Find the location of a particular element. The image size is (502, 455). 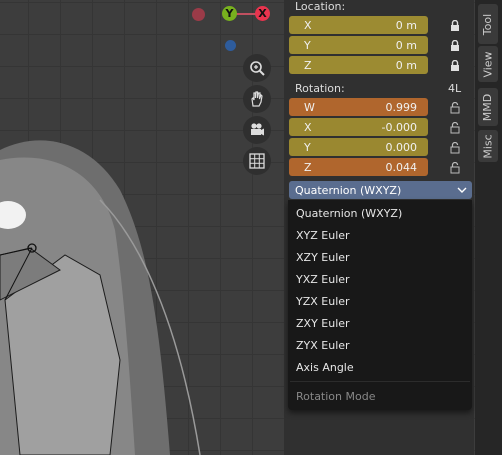

y-axis-label: Y is located at coordinates (229, 13).